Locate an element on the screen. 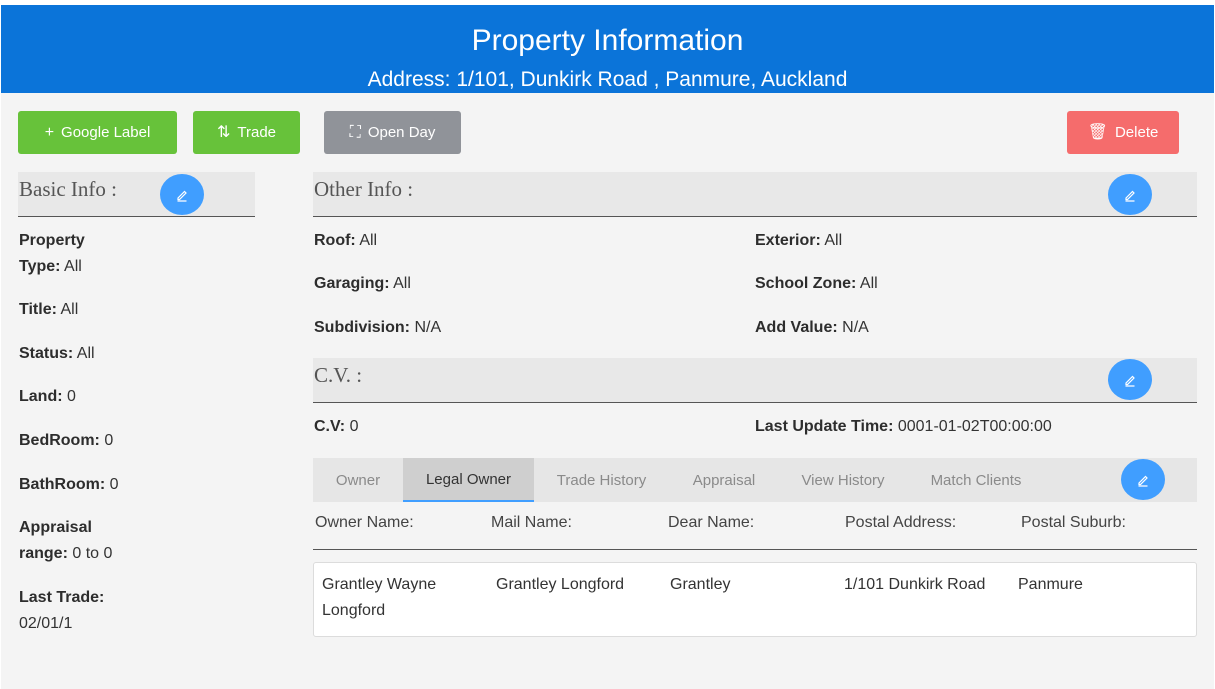  land-field: Land: 0 is located at coordinates (47, 396).